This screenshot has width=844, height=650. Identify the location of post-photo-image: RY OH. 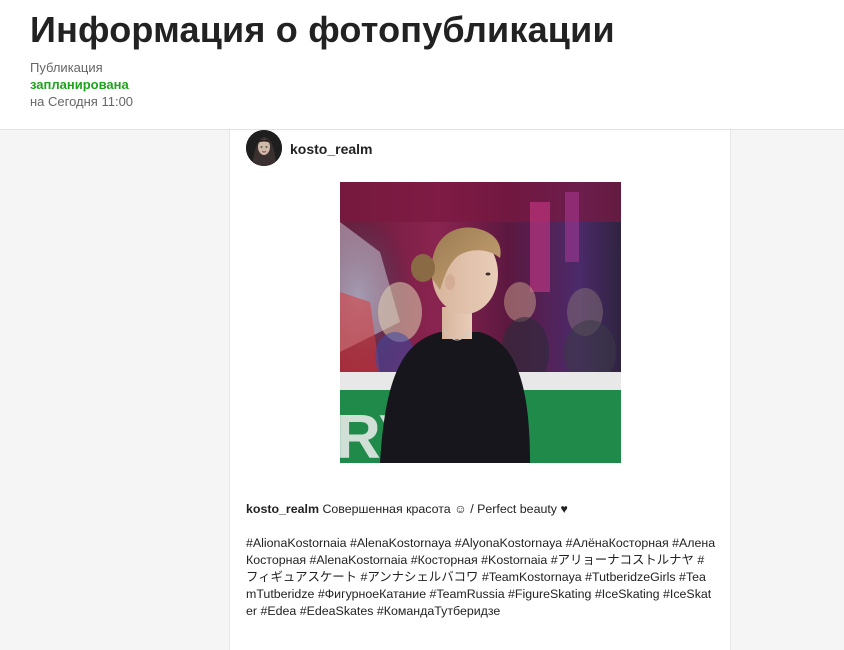
(480, 322).